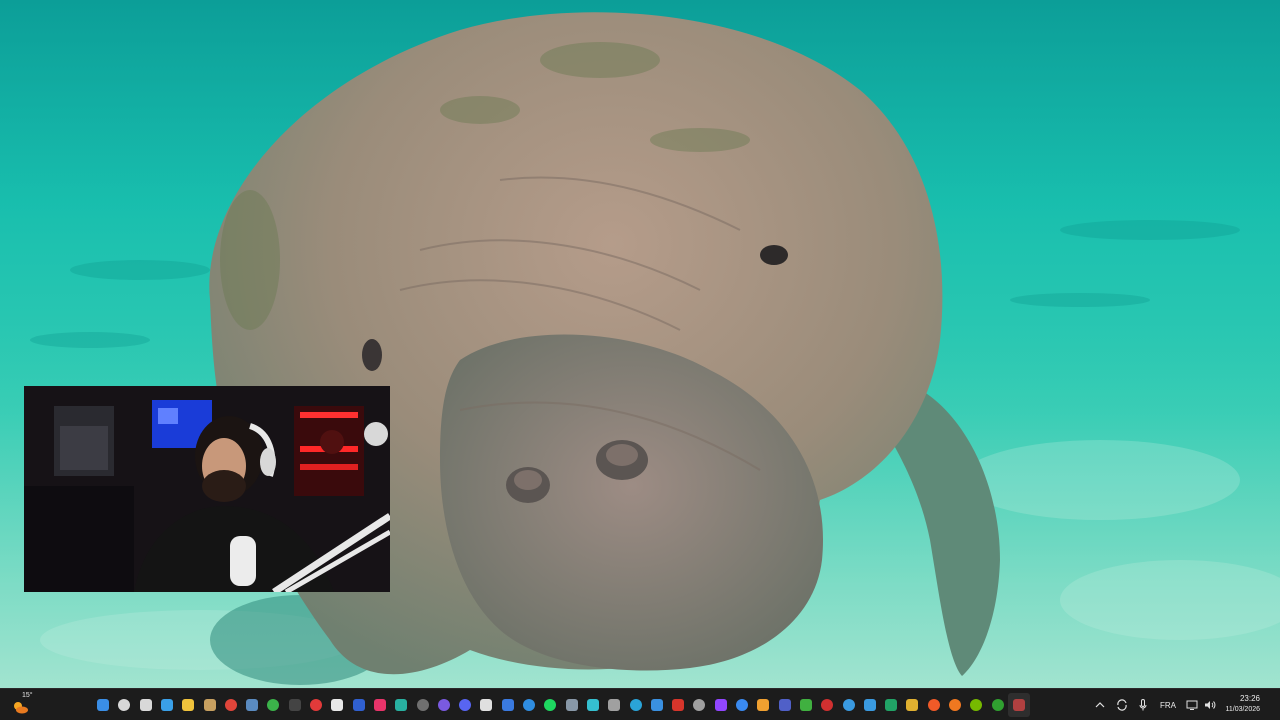 Image resolution: width=1280 pixels, height=721 pixels. I want to click on widgets-app-icon, so click(167, 705).